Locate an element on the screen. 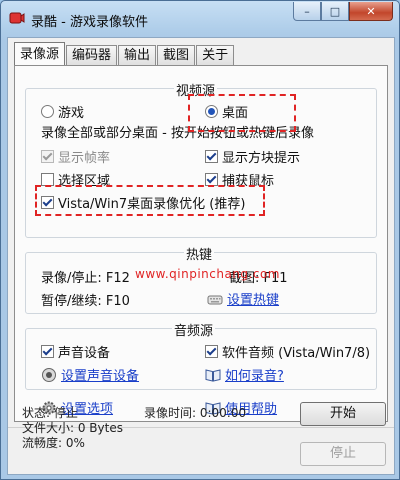  window-title: 录酷 - 游戏录像软件 is located at coordinates (89, 22).